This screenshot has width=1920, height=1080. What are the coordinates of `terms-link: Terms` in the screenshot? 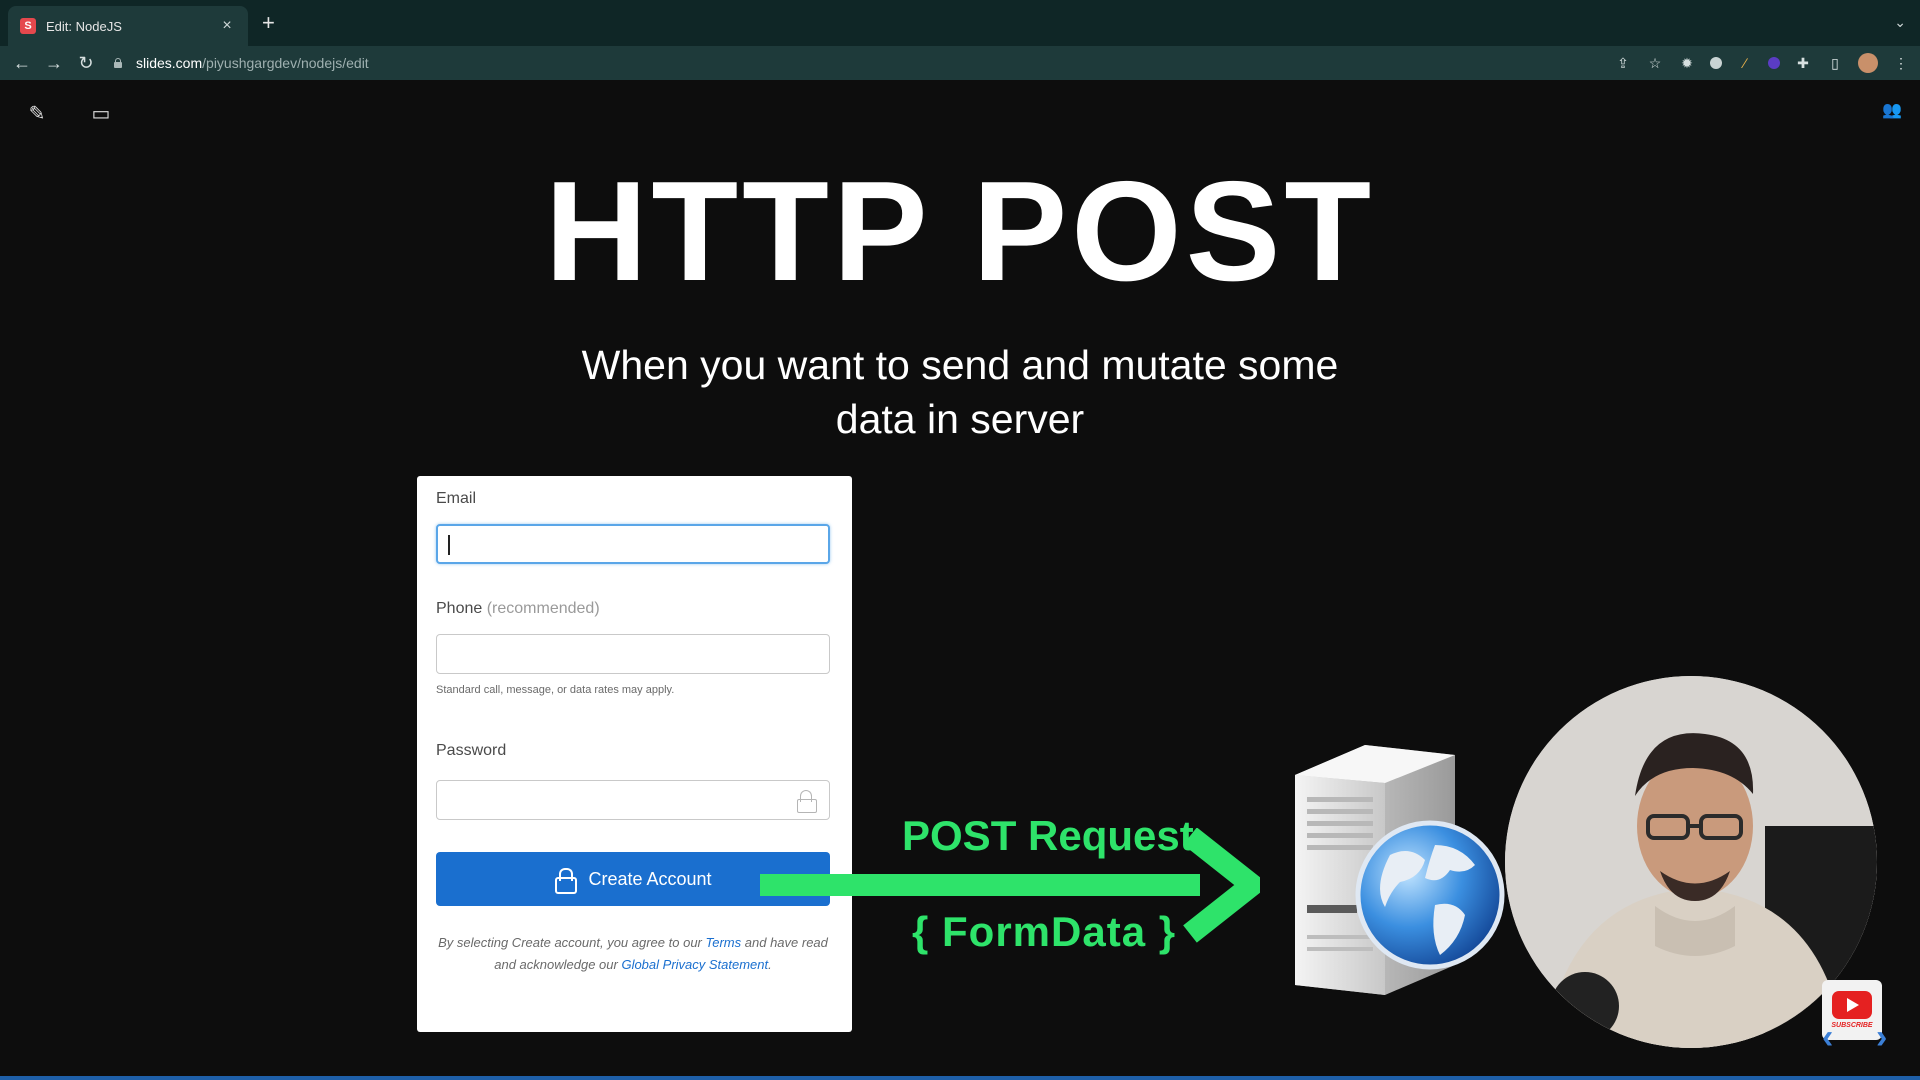 It's located at (724, 942).